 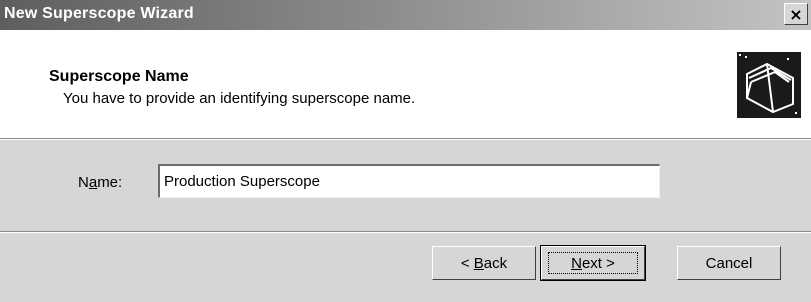 I want to click on name-label-part: N, so click(x=83, y=182).